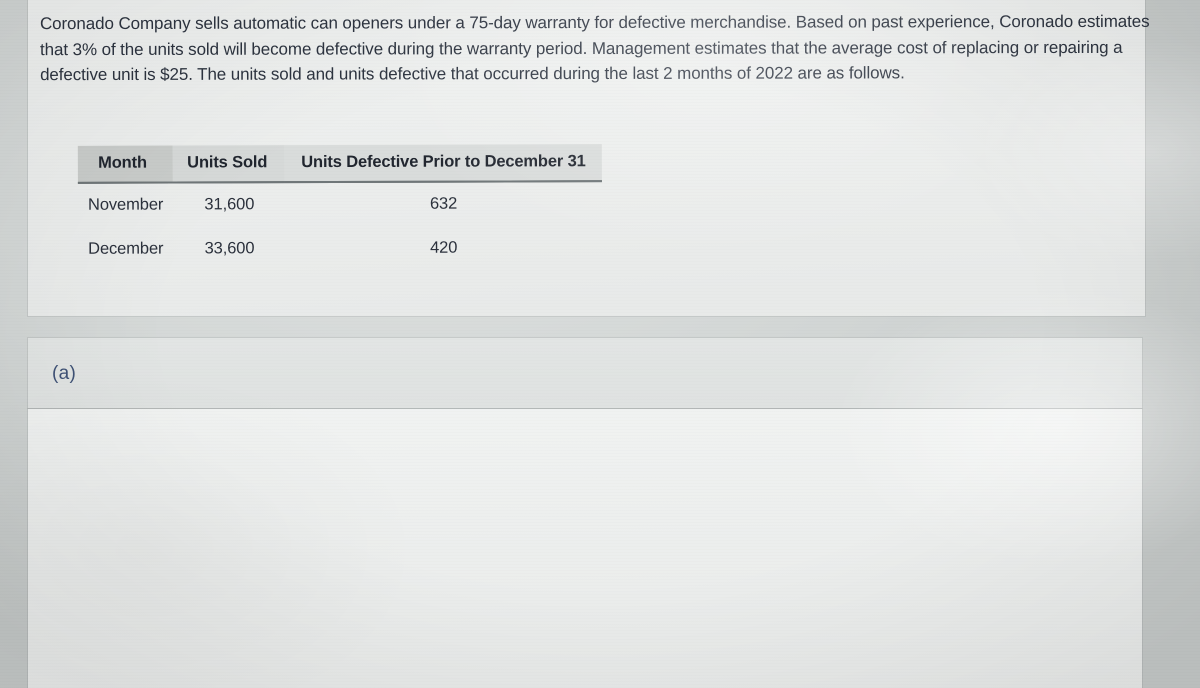 The height and width of the screenshot is (688, 1200). Describe the element at coordinates (585, 373) in the screenshot. I see `part-label-band` at that location.